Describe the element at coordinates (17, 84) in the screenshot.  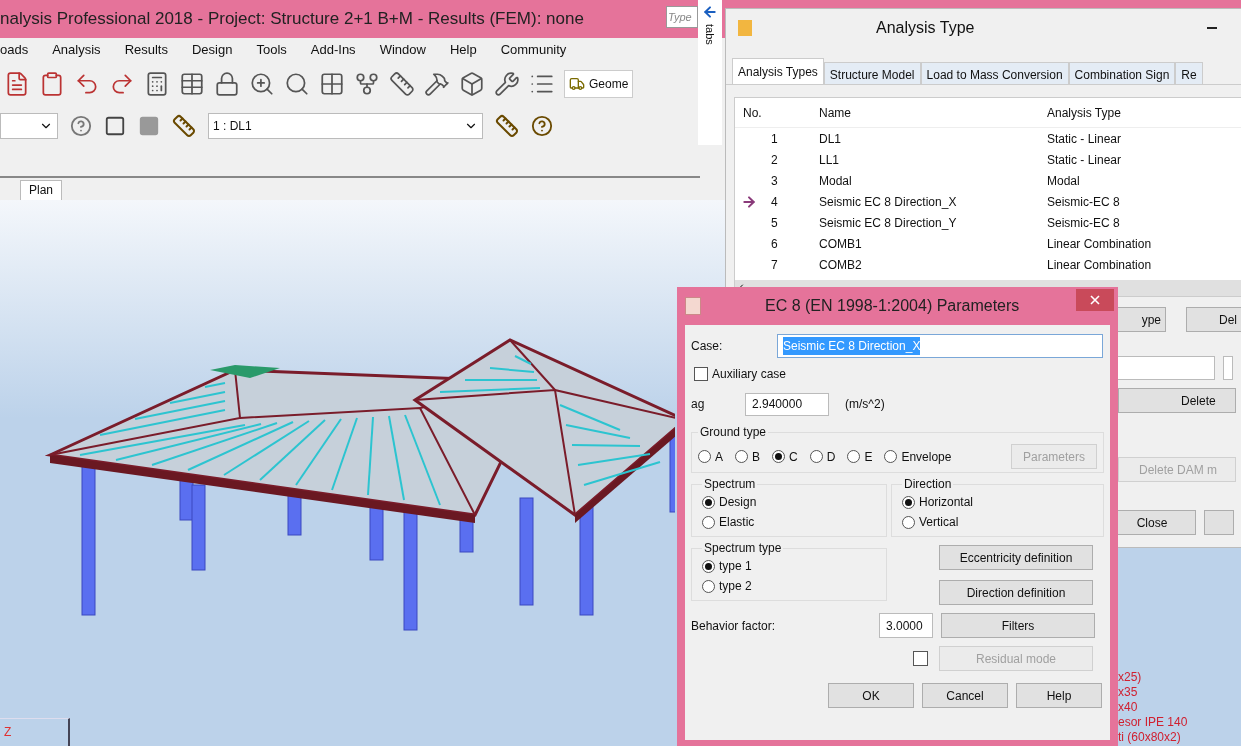
I see `document-icon` at that location.